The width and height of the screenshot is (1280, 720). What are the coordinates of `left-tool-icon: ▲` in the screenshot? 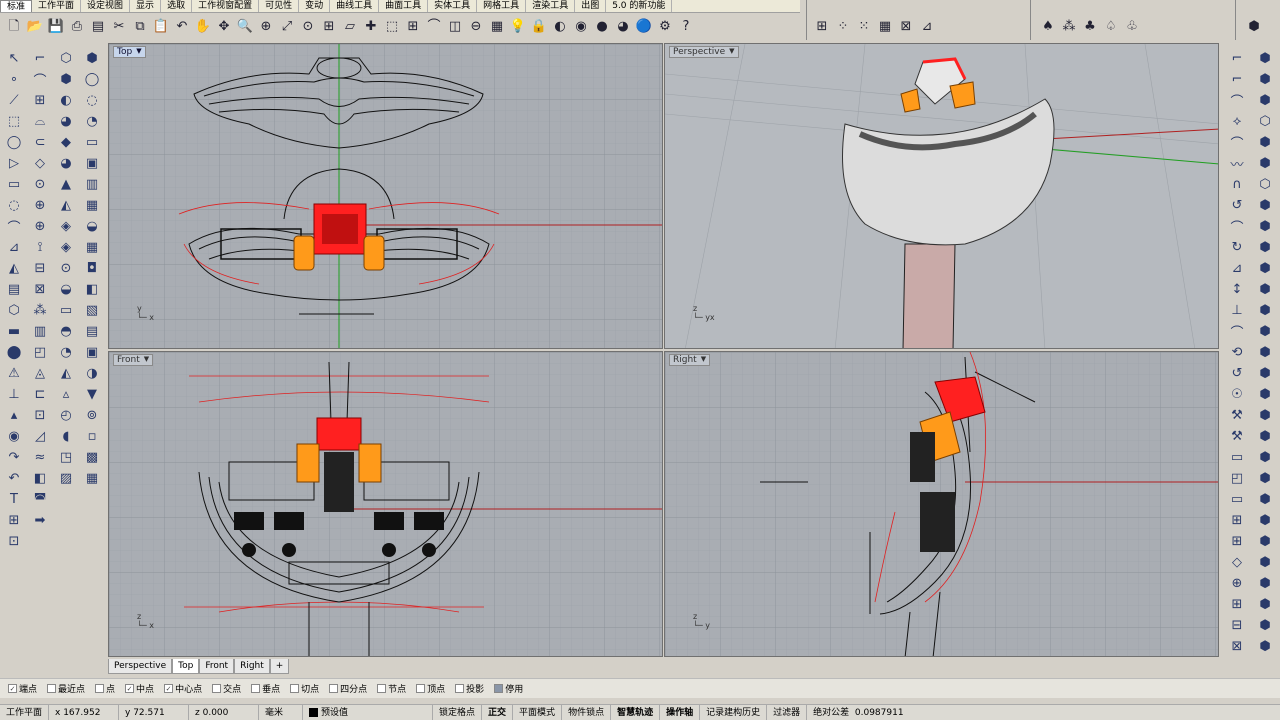 It's located at (66, 184).